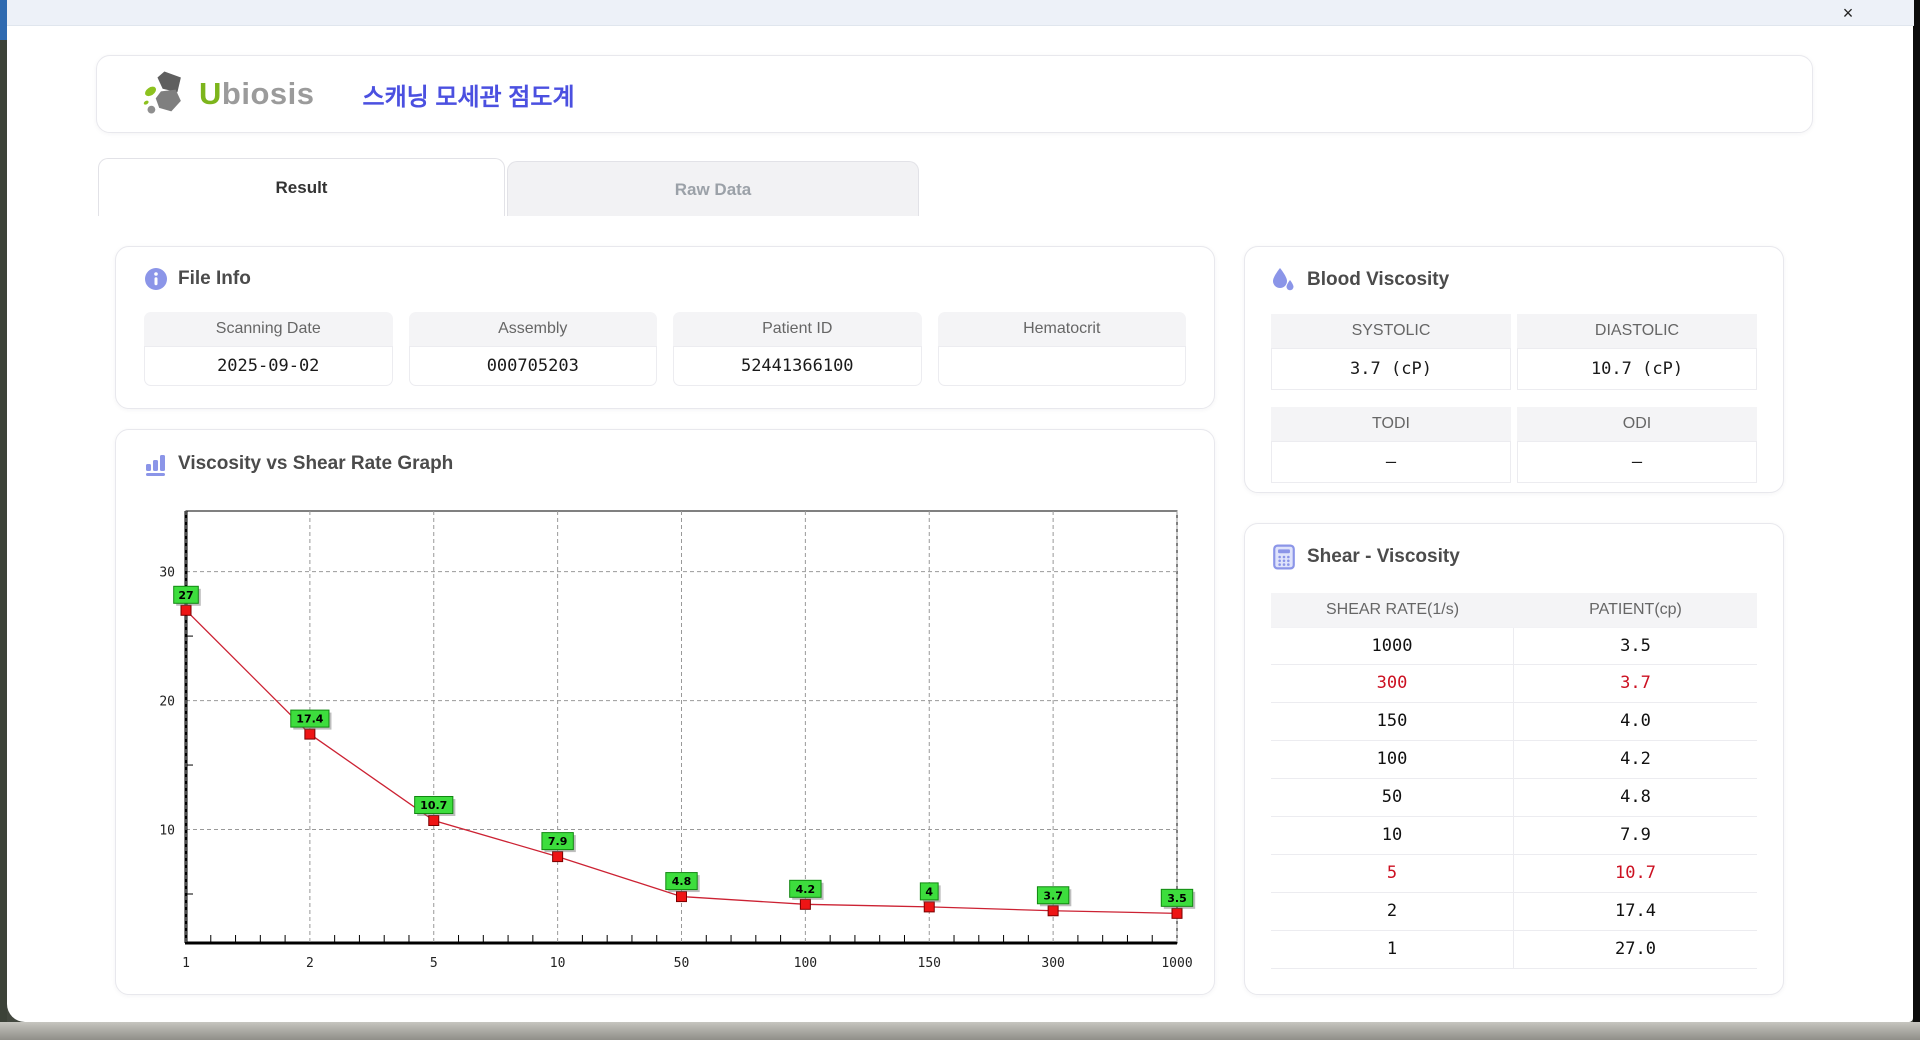 Image resolution: width=1920 pixels, height=1040 pixels. I want to click on table-row: 150 4.0, so click(1514, 722).